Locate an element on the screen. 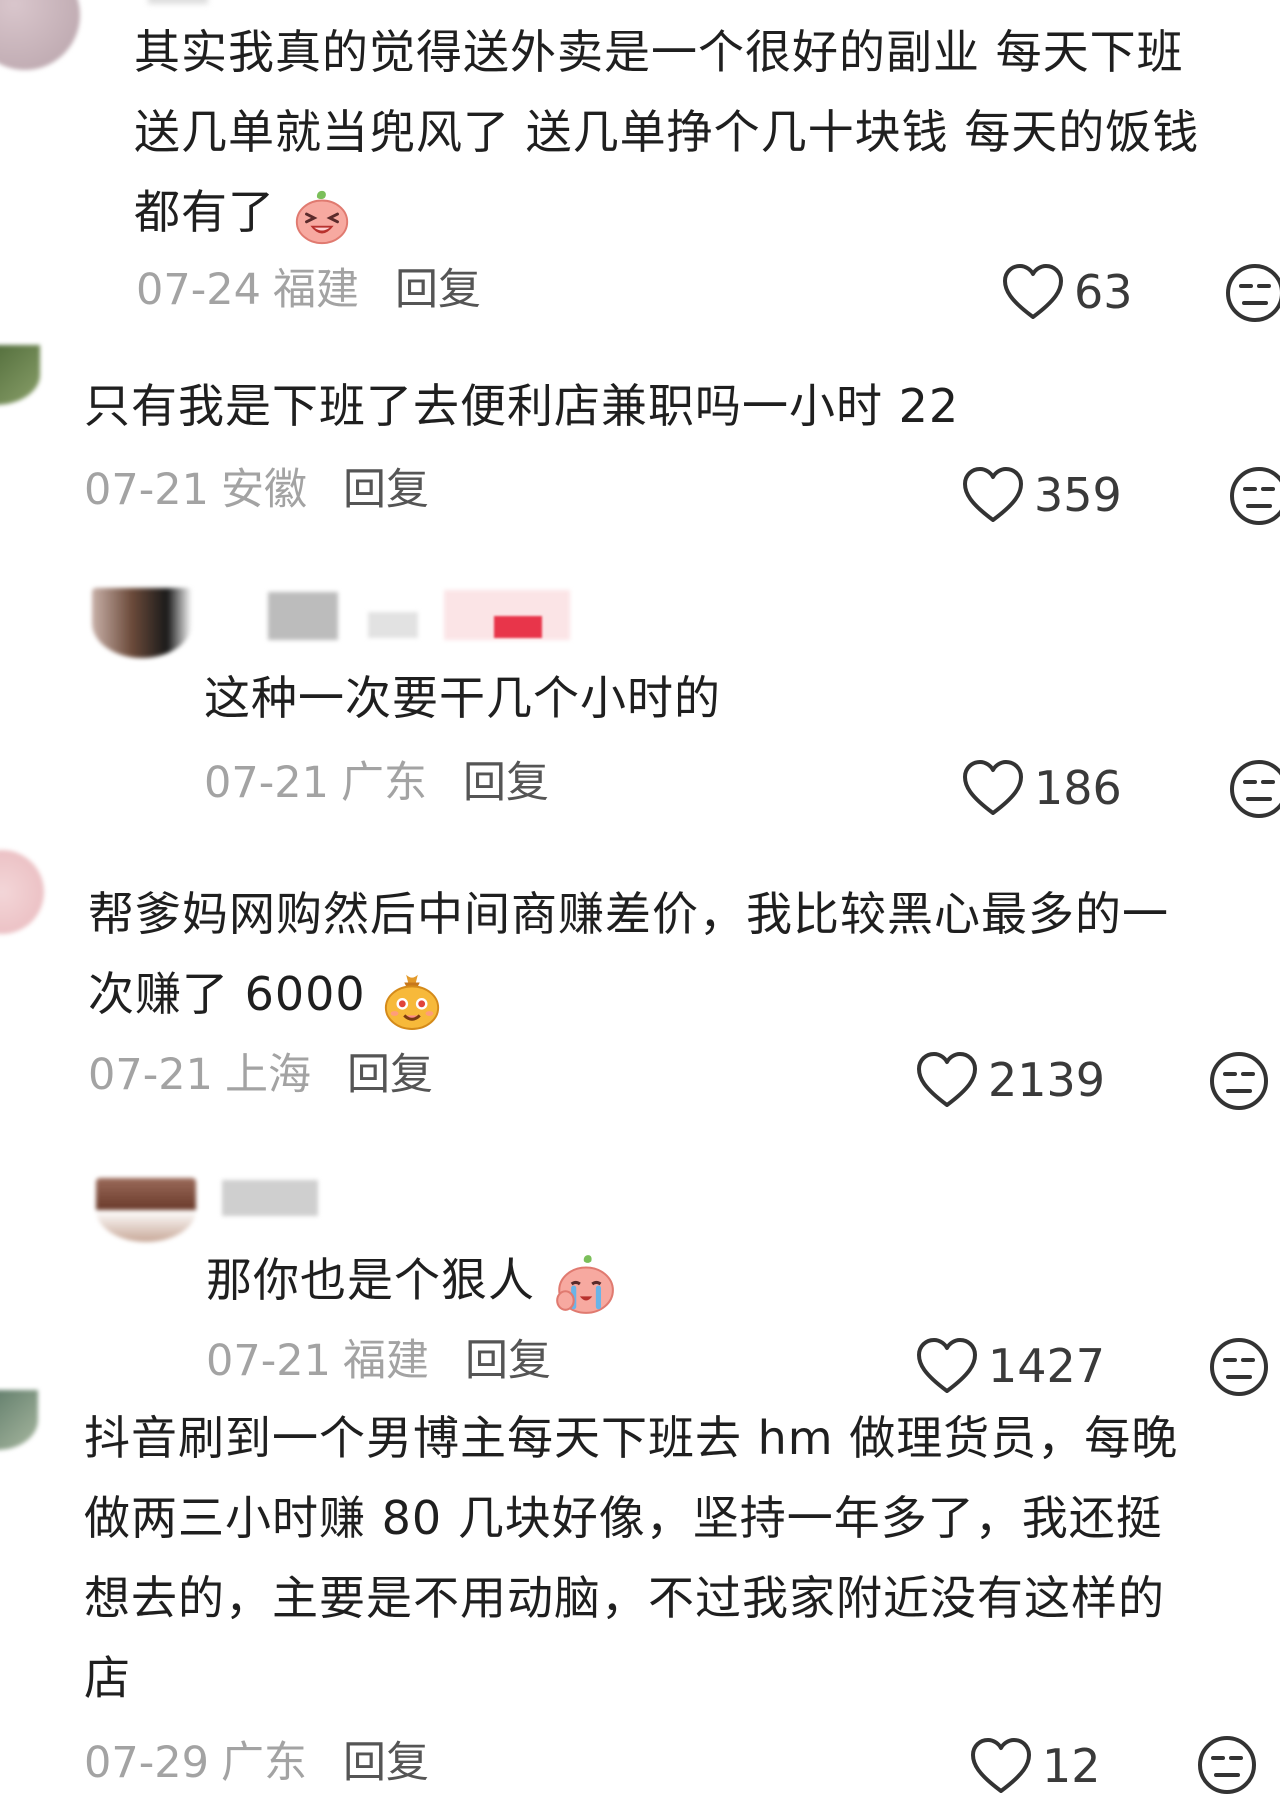 The width and height of the screenshot is (1280, 1816). author-badge-dot is located at coordinates (518, 627).